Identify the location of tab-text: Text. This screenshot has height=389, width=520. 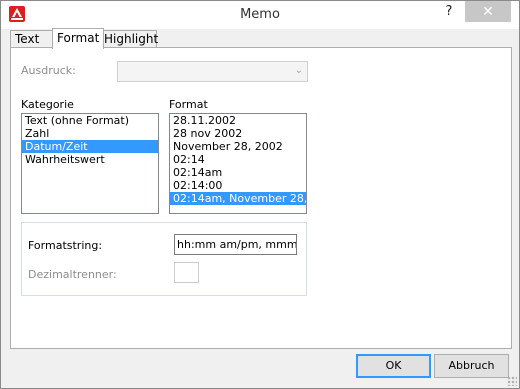
(32, 39).